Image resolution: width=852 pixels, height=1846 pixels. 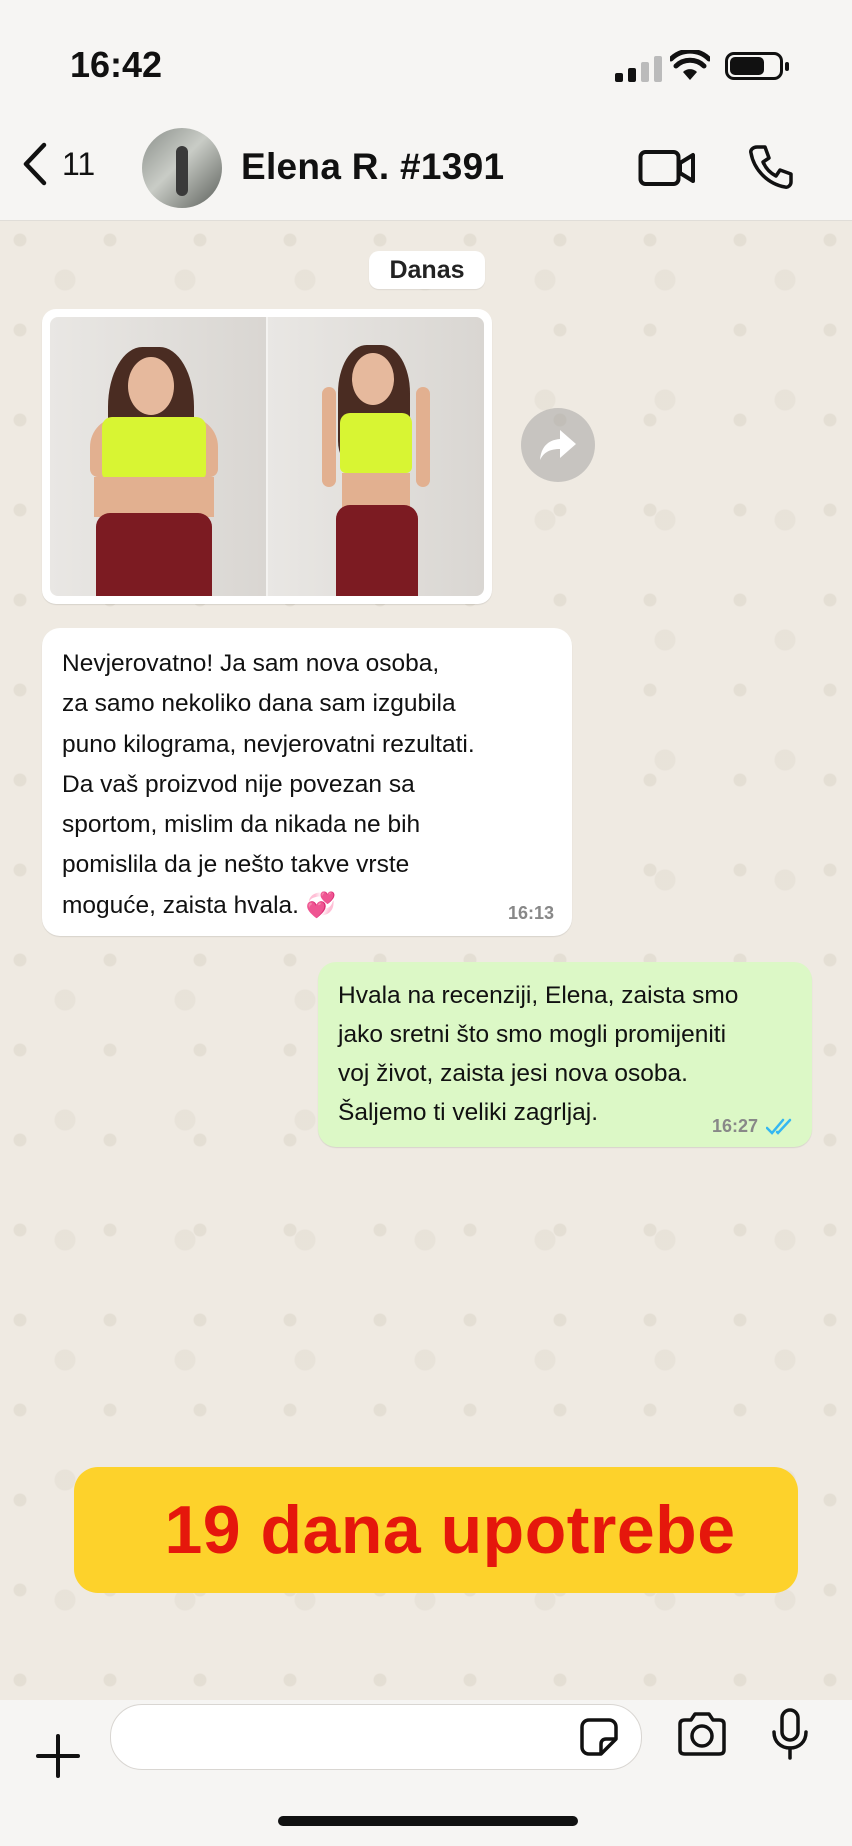 What do you see at coordinates (79, 163) in the screenshot?
I see `unread-count: 11` at bounding box center [79, 163].